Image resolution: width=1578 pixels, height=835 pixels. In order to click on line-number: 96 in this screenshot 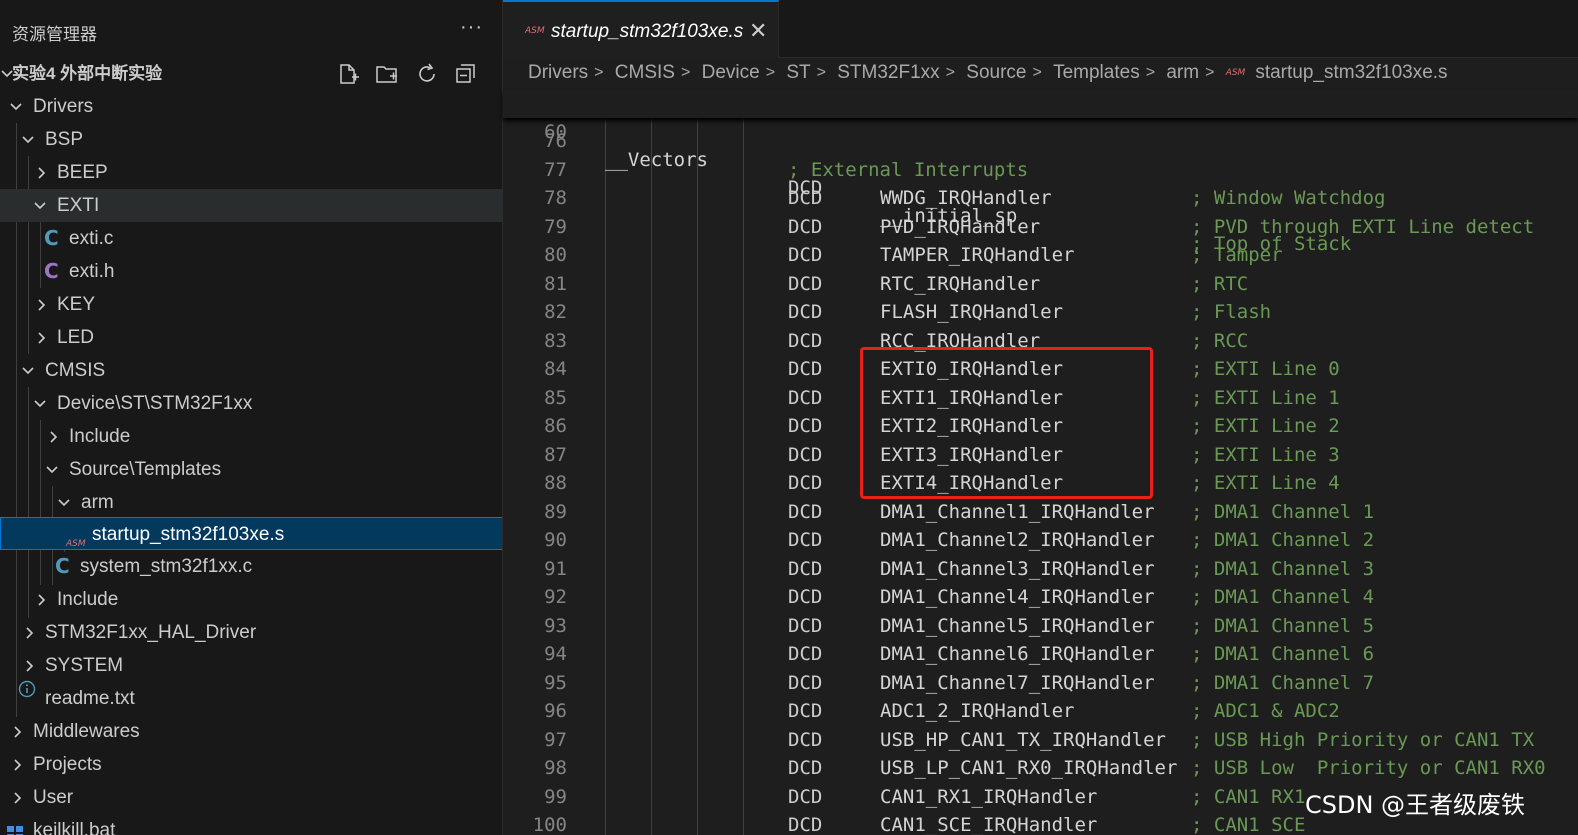, I will do `click(555, 711)`.